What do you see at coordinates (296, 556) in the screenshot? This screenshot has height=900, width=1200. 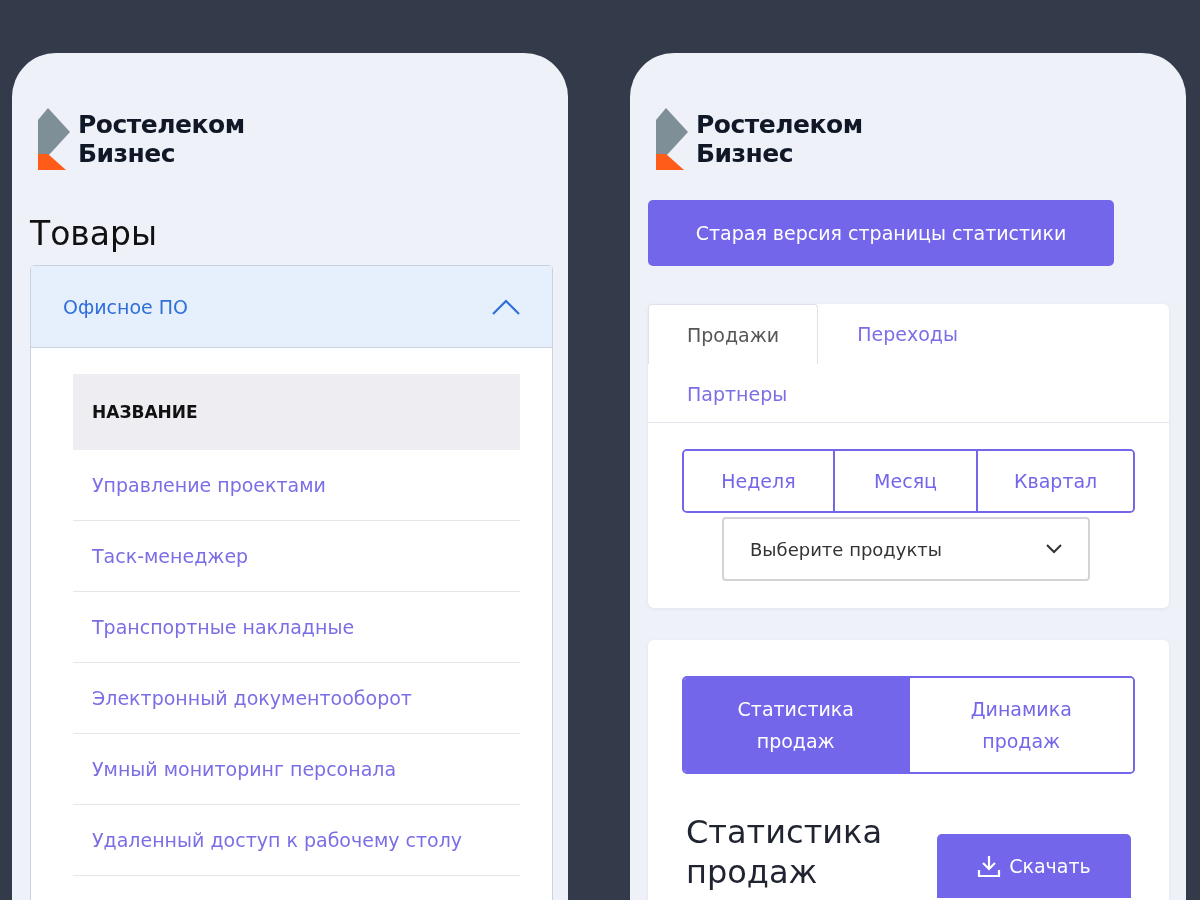 I see `product-link: Таск-менеджер` at bounding box center [296, 556].